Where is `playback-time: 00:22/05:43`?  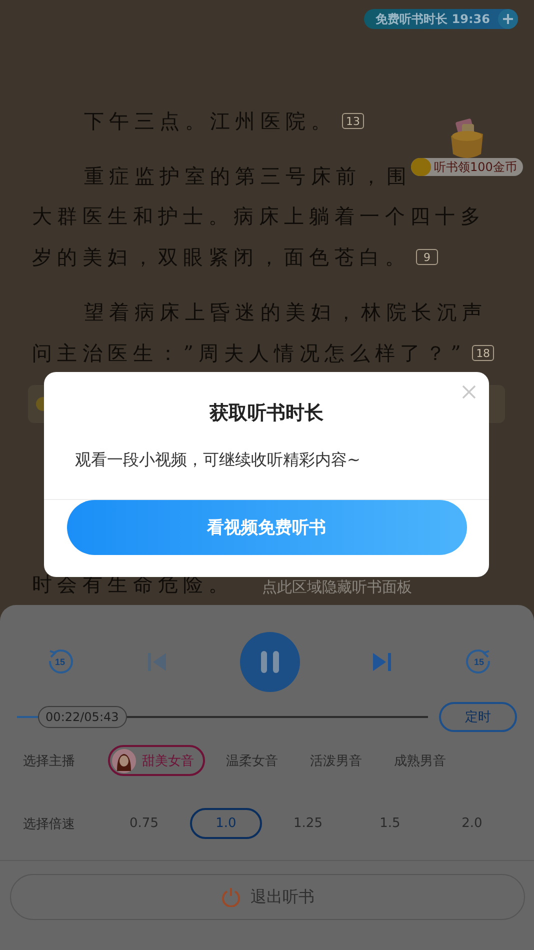
playback-time: 00:22/05:43 is located at coordinates (82, 717).